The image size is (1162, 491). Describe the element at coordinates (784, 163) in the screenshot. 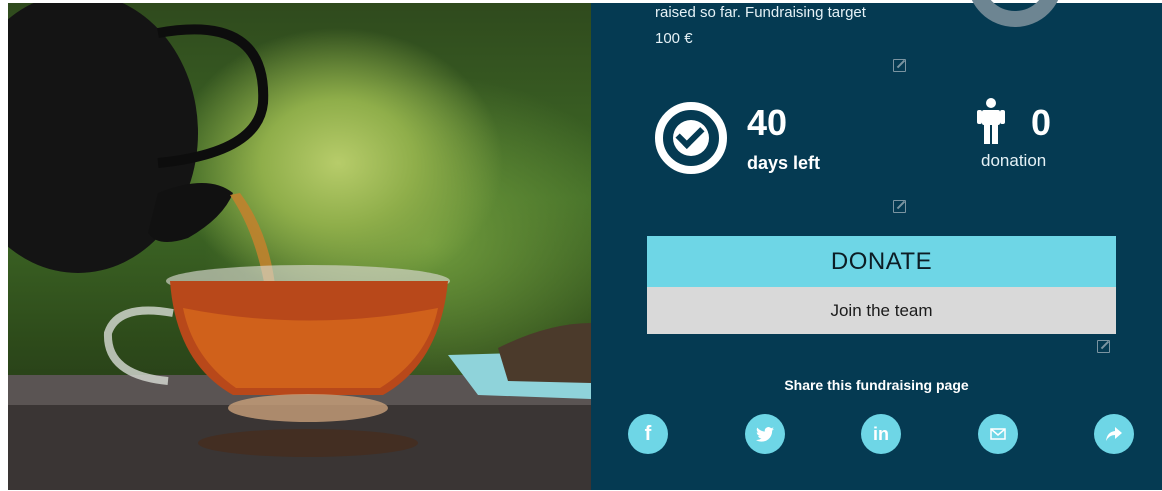

I see `days-left-label: days left` at that location.